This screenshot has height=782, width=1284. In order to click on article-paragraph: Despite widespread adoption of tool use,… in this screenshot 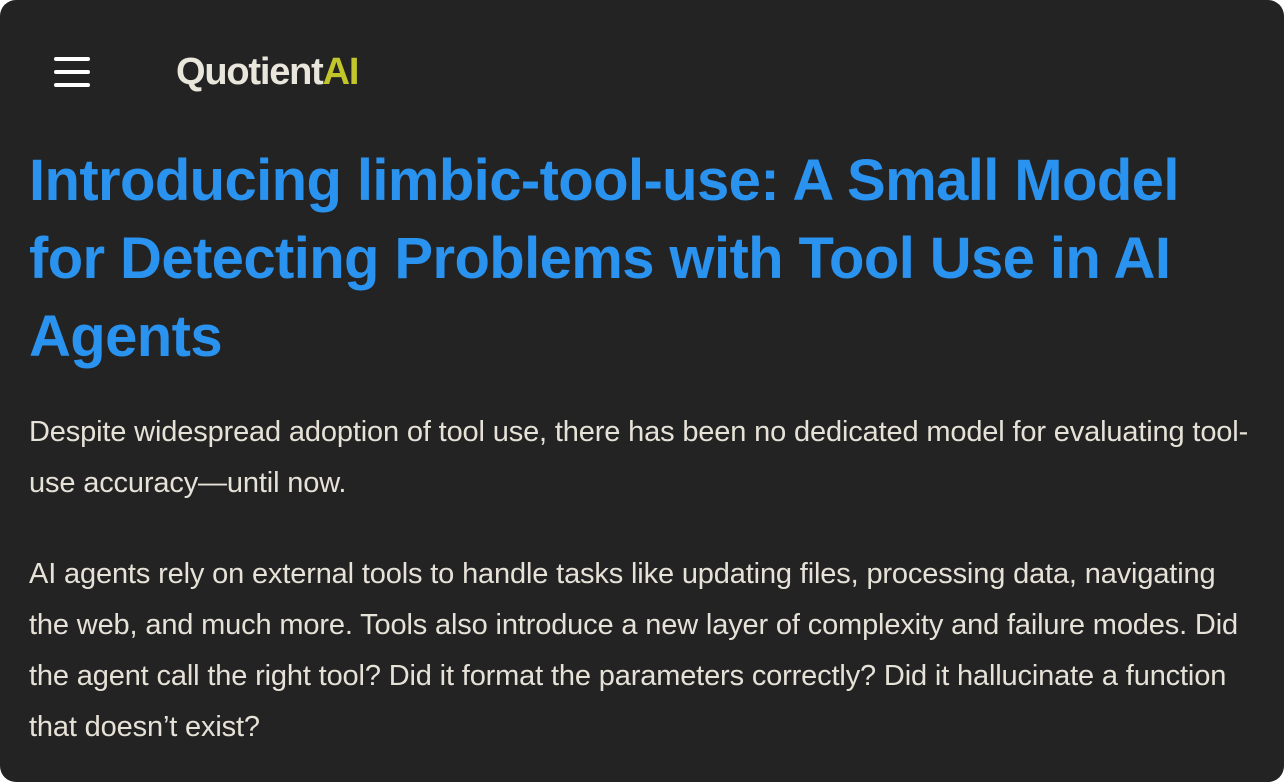, I will do `click(639, 457)`.